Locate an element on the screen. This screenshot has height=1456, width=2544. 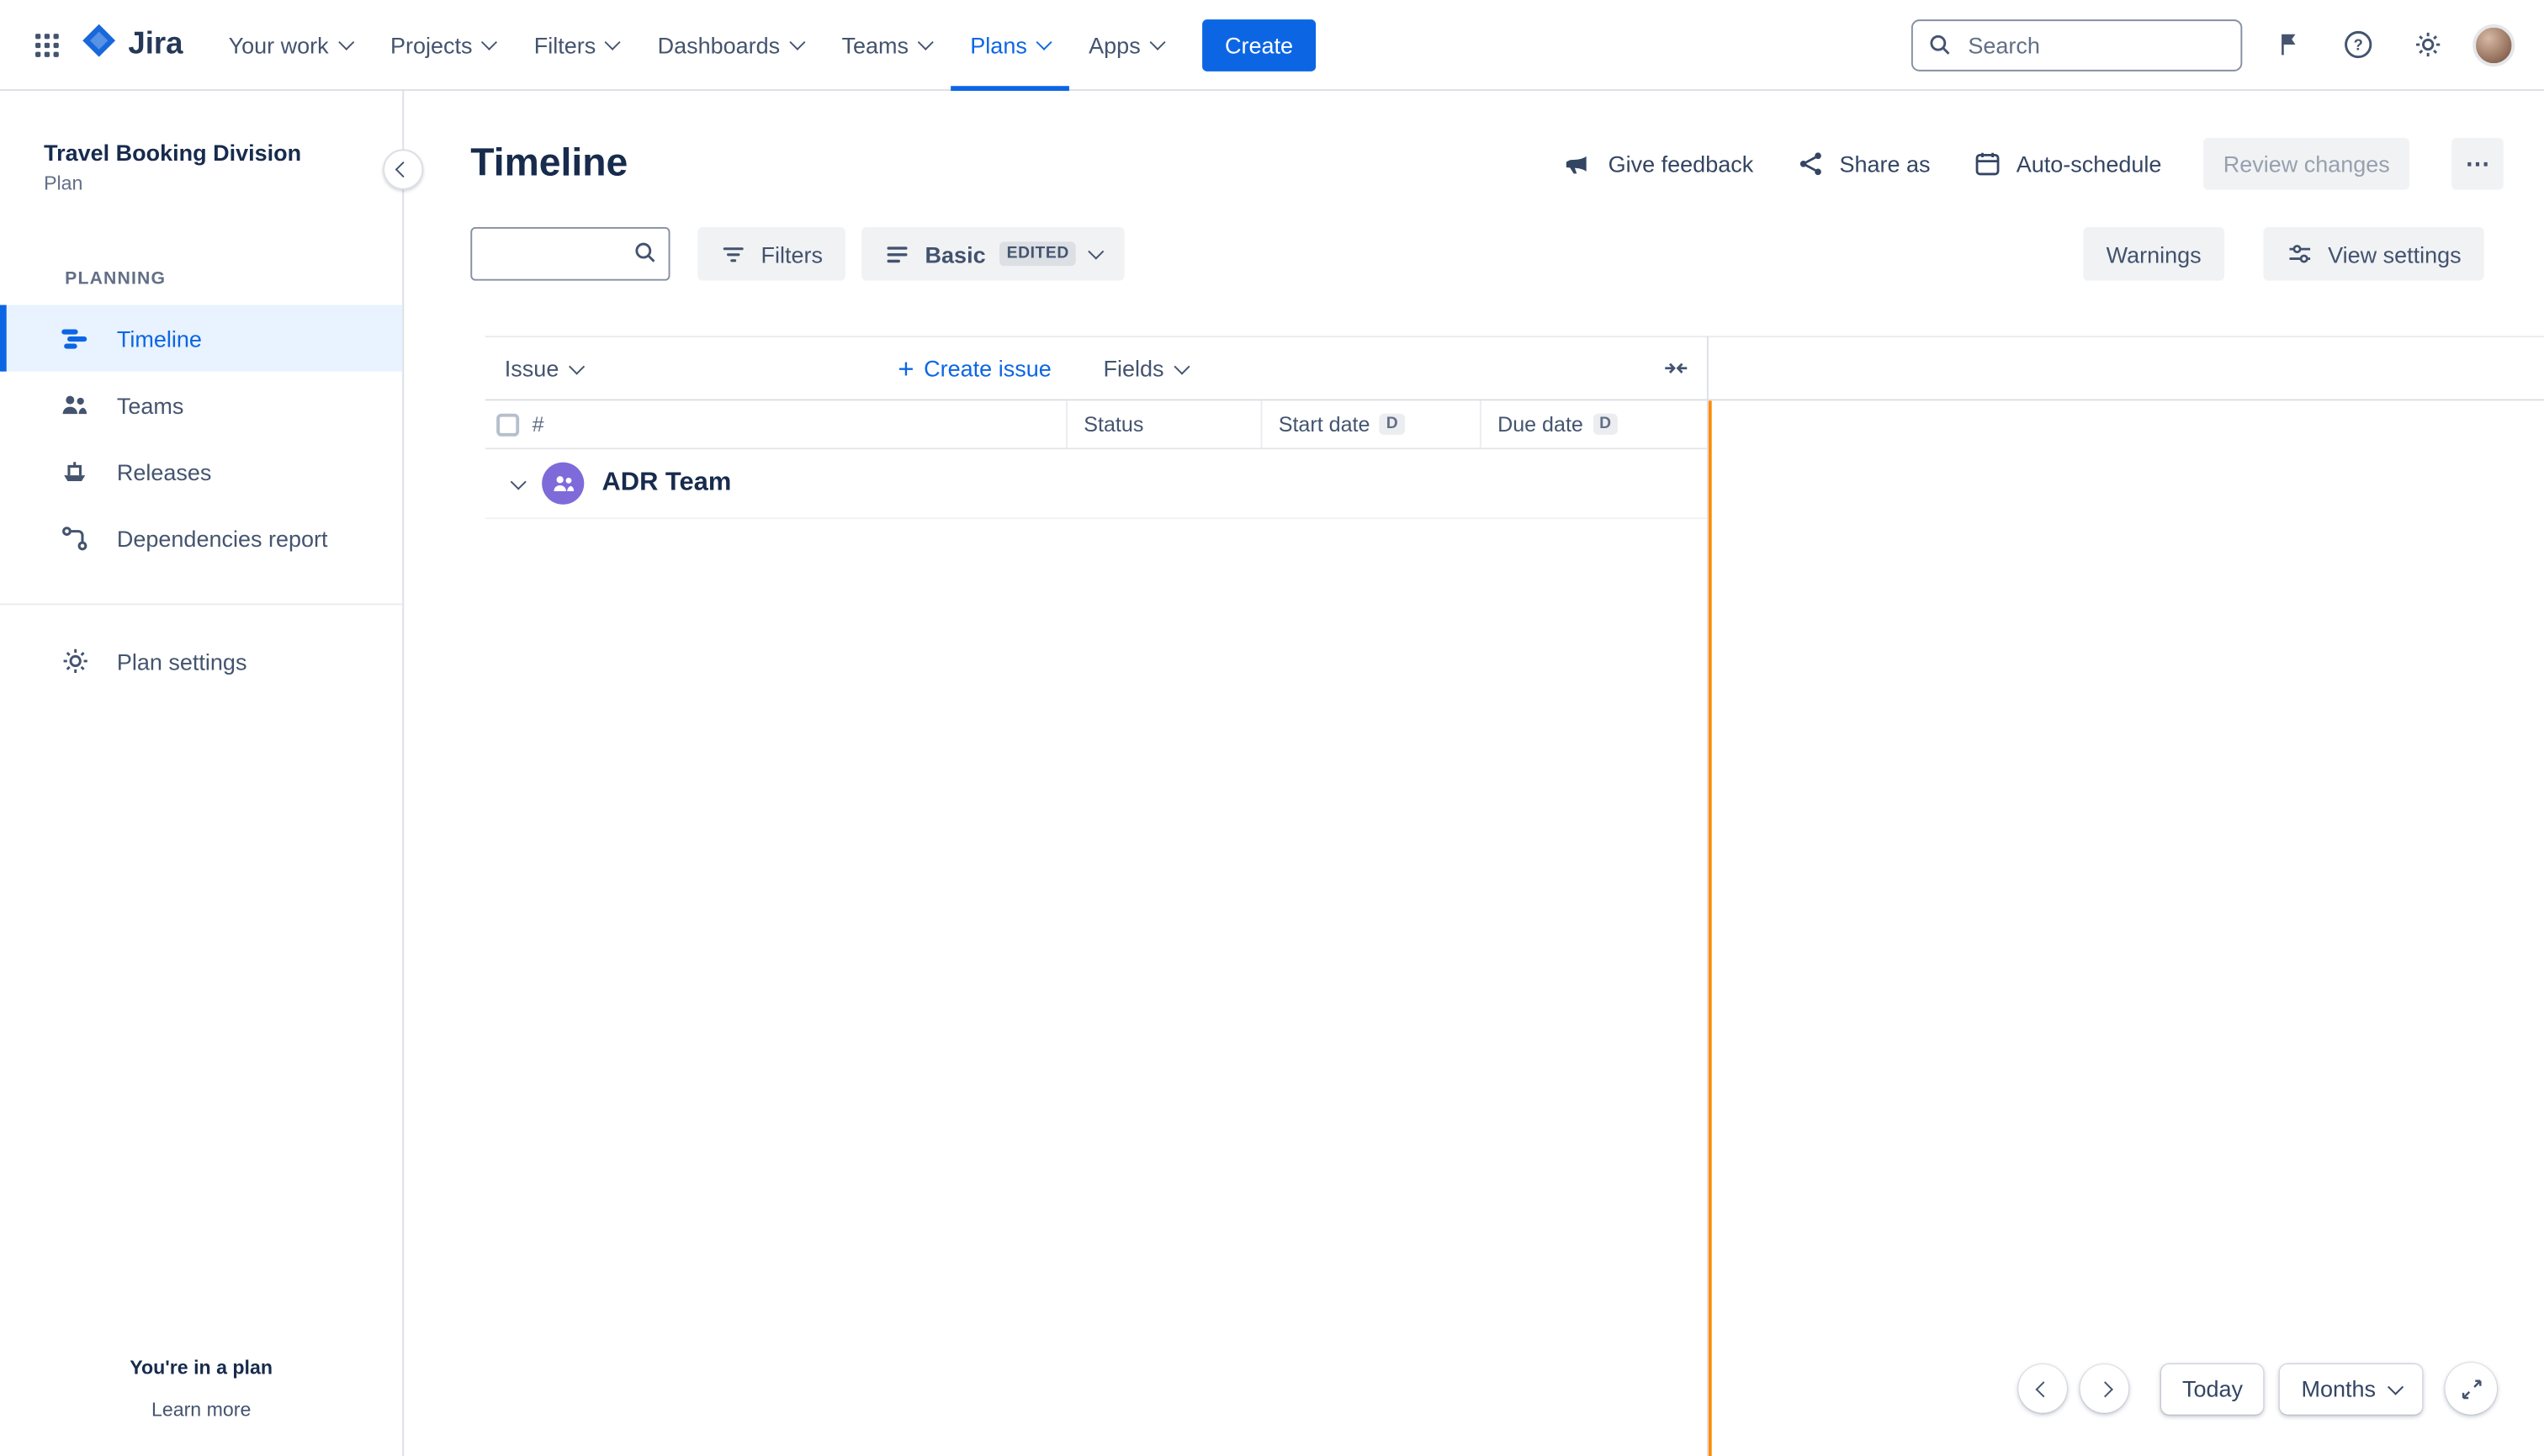
share-as-label: Share as is located at coordinates (1885, 164).